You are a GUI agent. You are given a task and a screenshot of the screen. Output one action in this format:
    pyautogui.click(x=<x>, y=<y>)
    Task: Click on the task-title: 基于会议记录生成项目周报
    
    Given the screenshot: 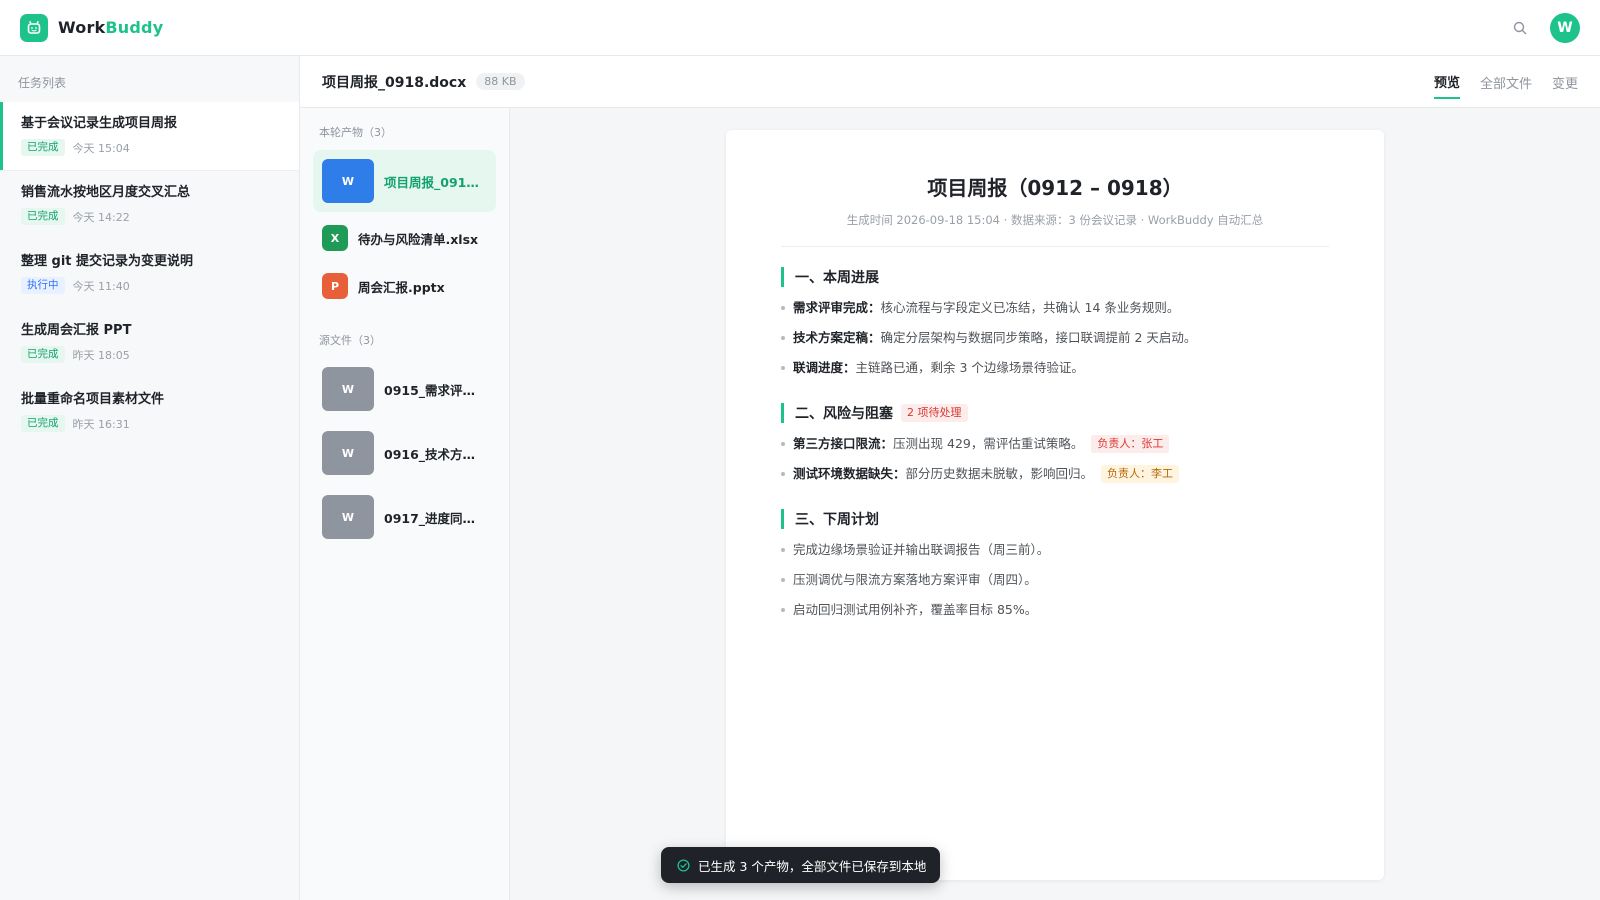 What is the action you would take?
    pyautogui.click(x=99, y=123)
    